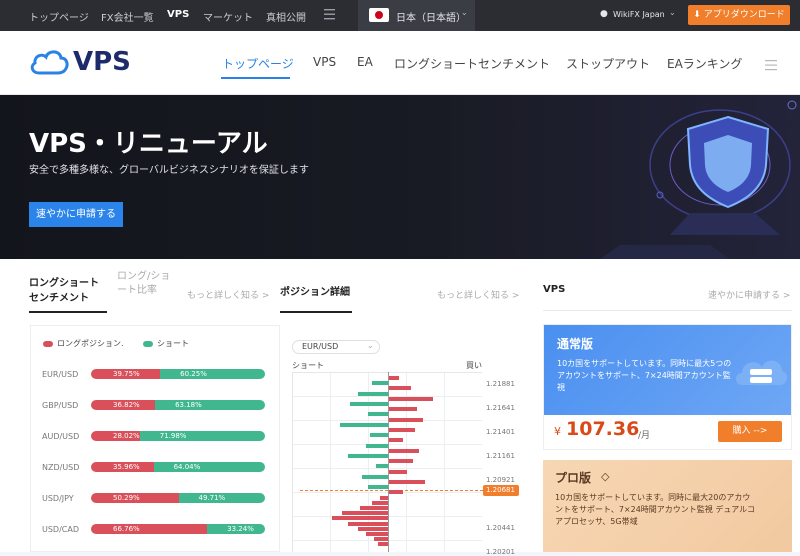  What do you see at coordinates (704, 63) in the screenshot?
I see `nav-item-ea-ranking: EAランキング` at bounding box center [704, 63].